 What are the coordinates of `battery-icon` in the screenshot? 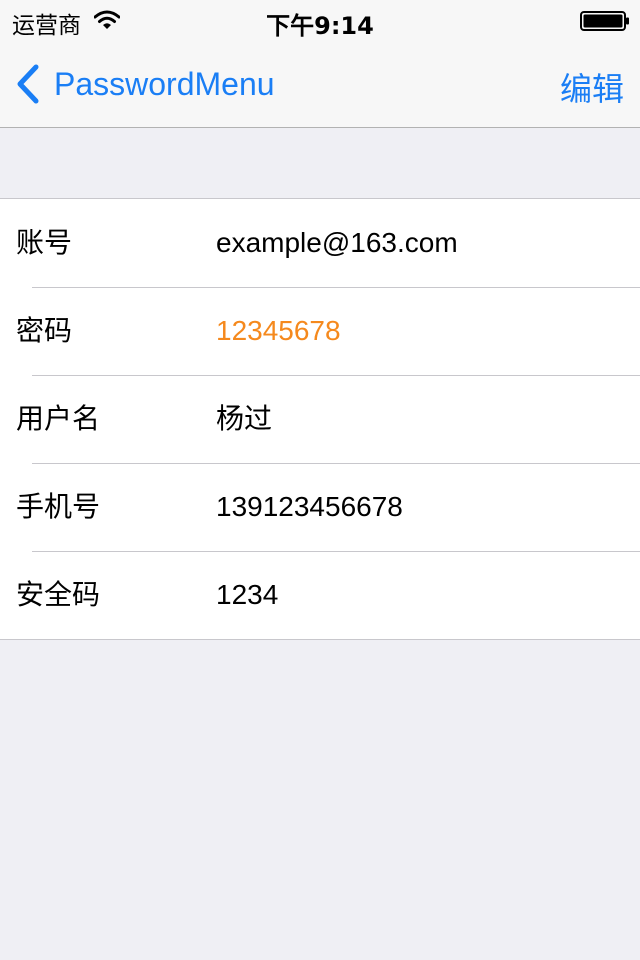 It's located at (604, 21).